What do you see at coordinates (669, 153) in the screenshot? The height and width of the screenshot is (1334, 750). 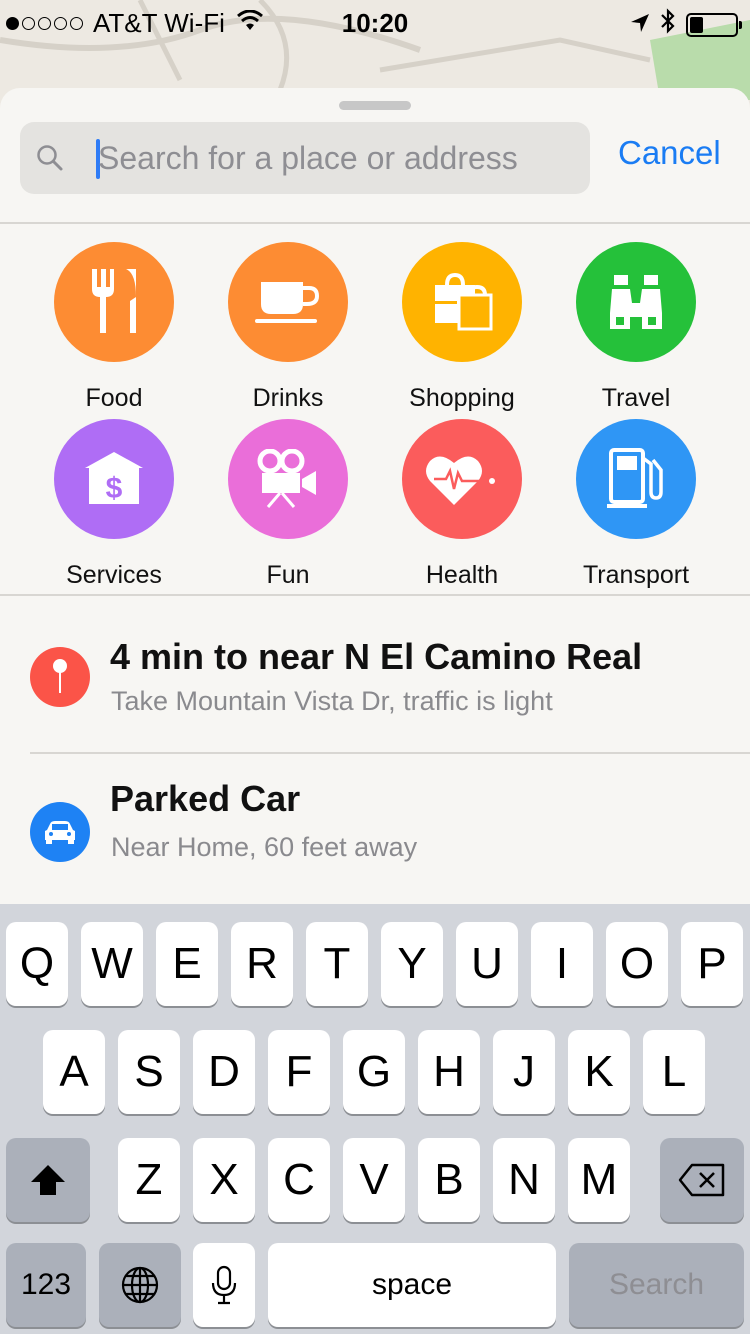 I see `cancel-button: Cancel` at bounding box center [669, 153].